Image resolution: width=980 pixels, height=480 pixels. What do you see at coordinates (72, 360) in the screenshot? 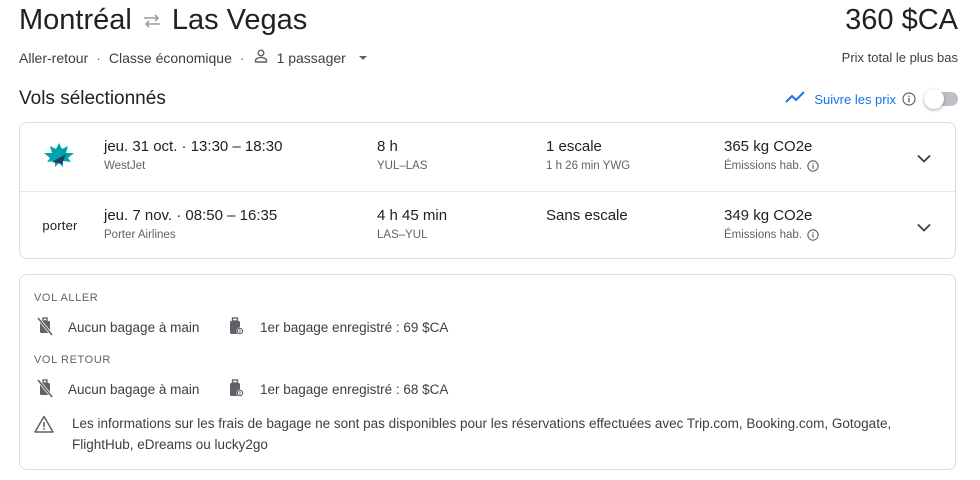
I see `return-baggage-title: VOL RETOUR` at bounding box center [72, 360].